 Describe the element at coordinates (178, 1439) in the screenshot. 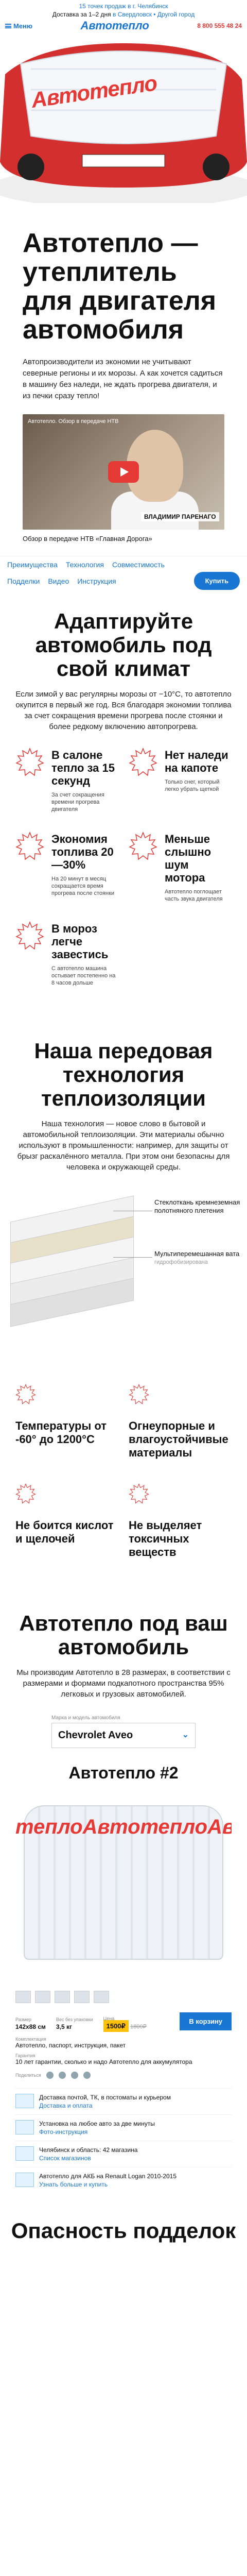

I see `tech-feature-title: Огнеупорные и влагоустойчивые материалы` at that location.